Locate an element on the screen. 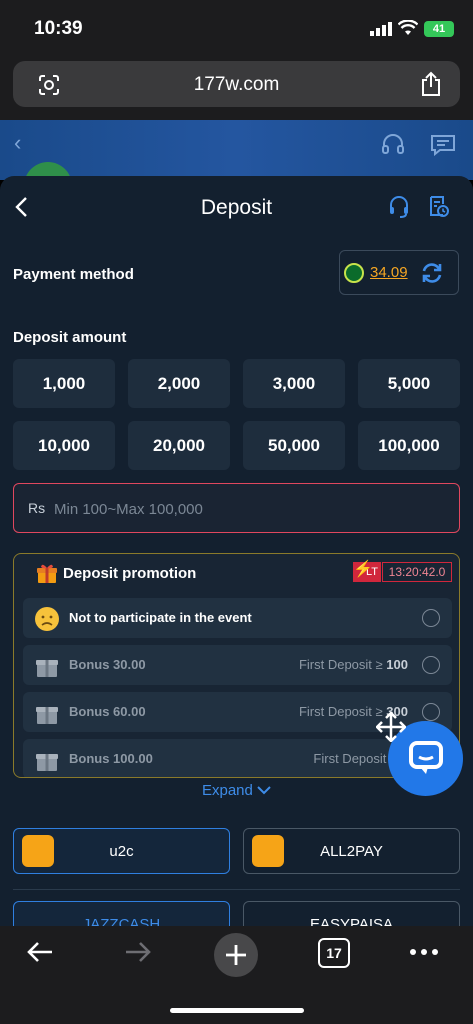 This screenshot has height=1024, width=473. background-page-header: ‹ is located at coordinates (236, 156).